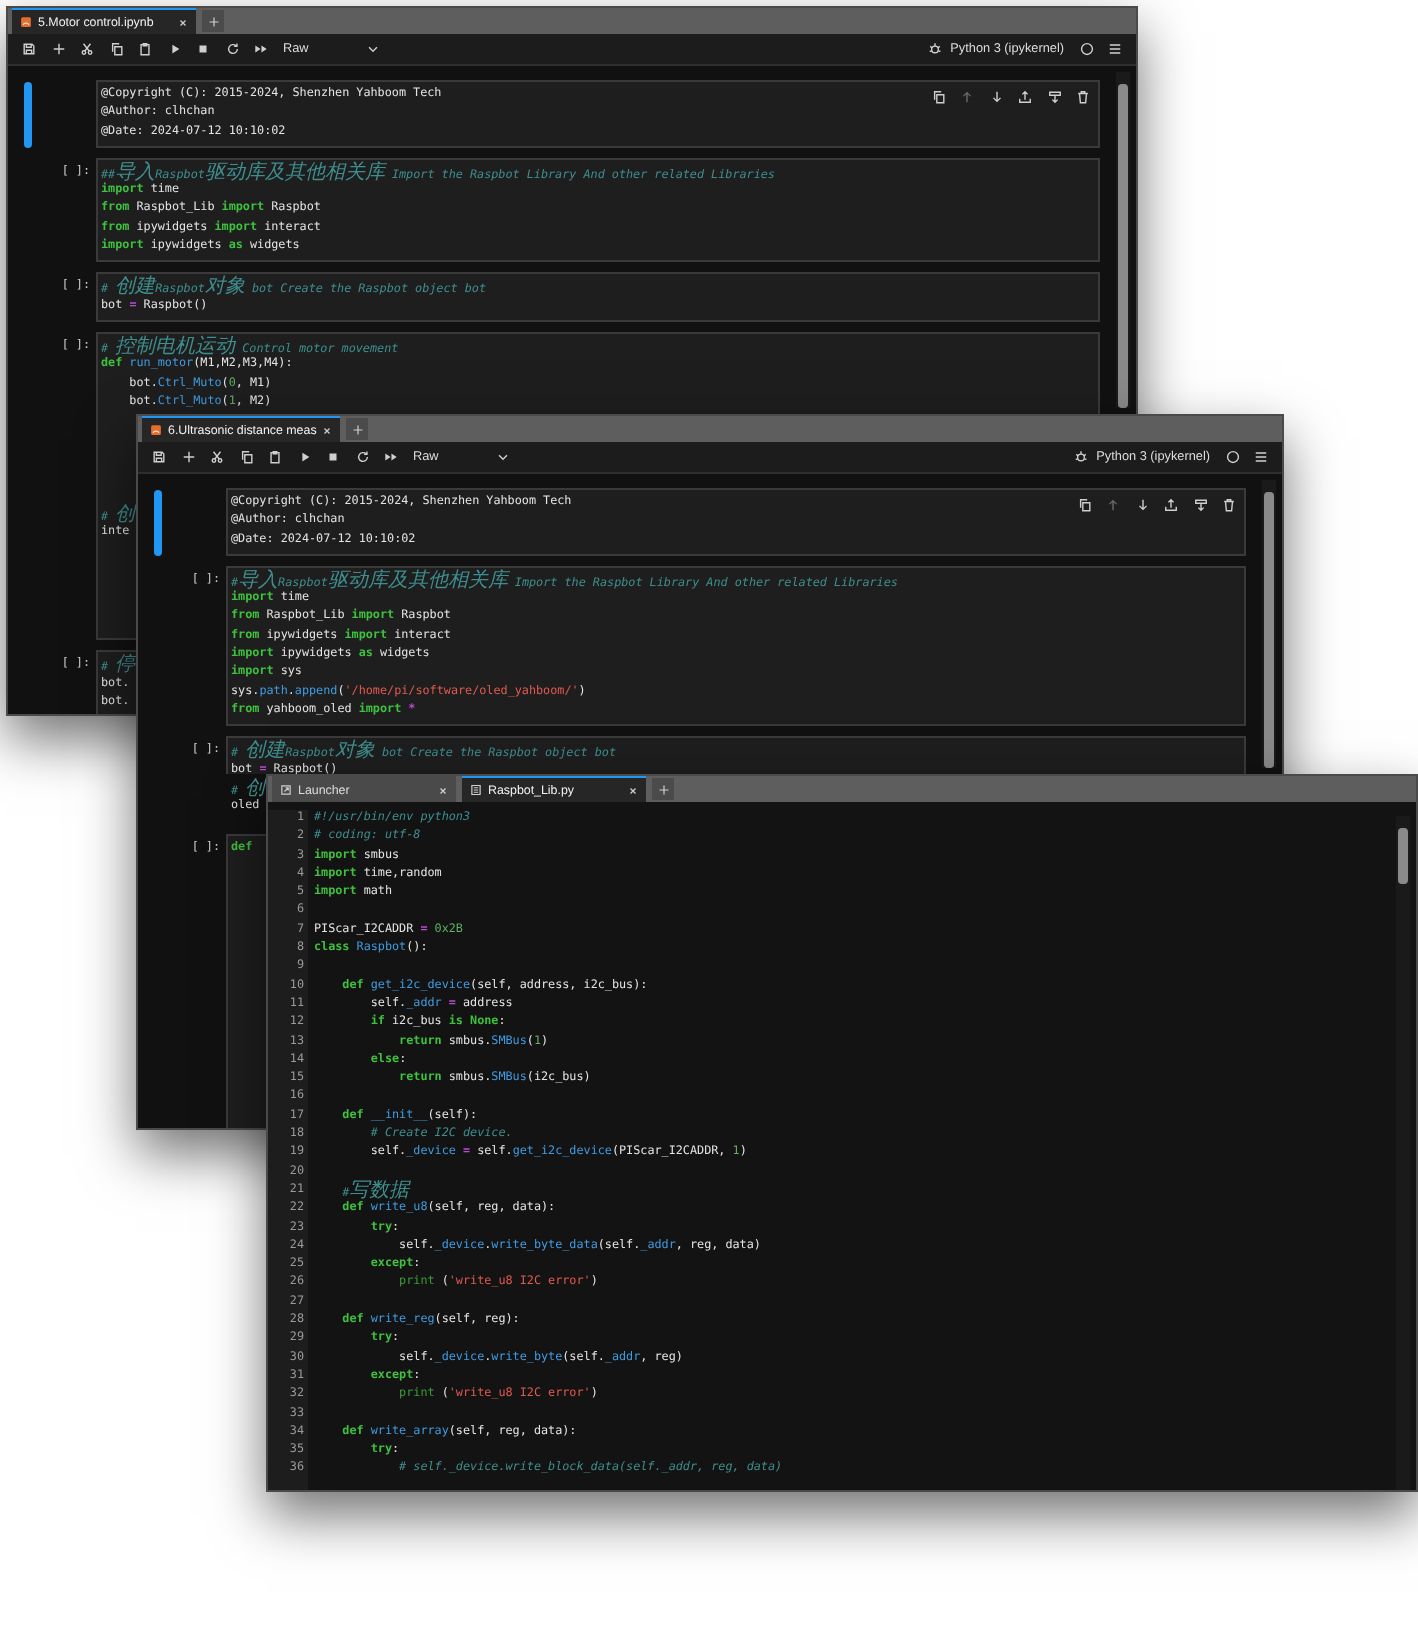 This screenshot has width=1418, height=1632. What do you see at coordinates (286, 790) in the screenshot?
I see `launcher-icon` at bounding box center [286, 790].